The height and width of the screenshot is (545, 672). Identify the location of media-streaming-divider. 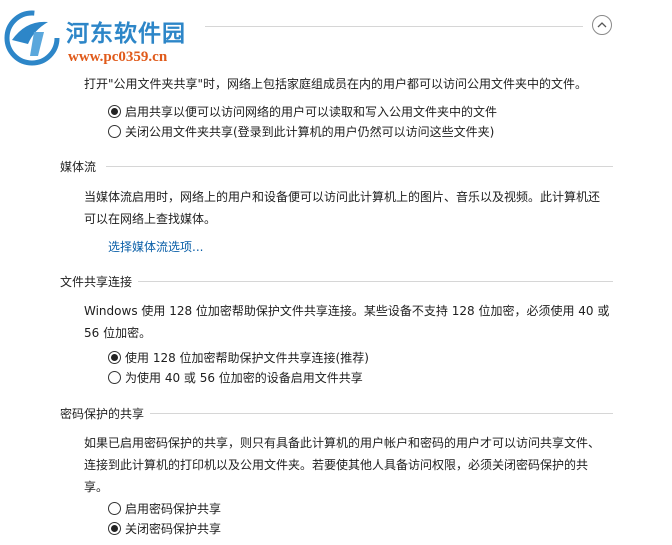
(359, 166).